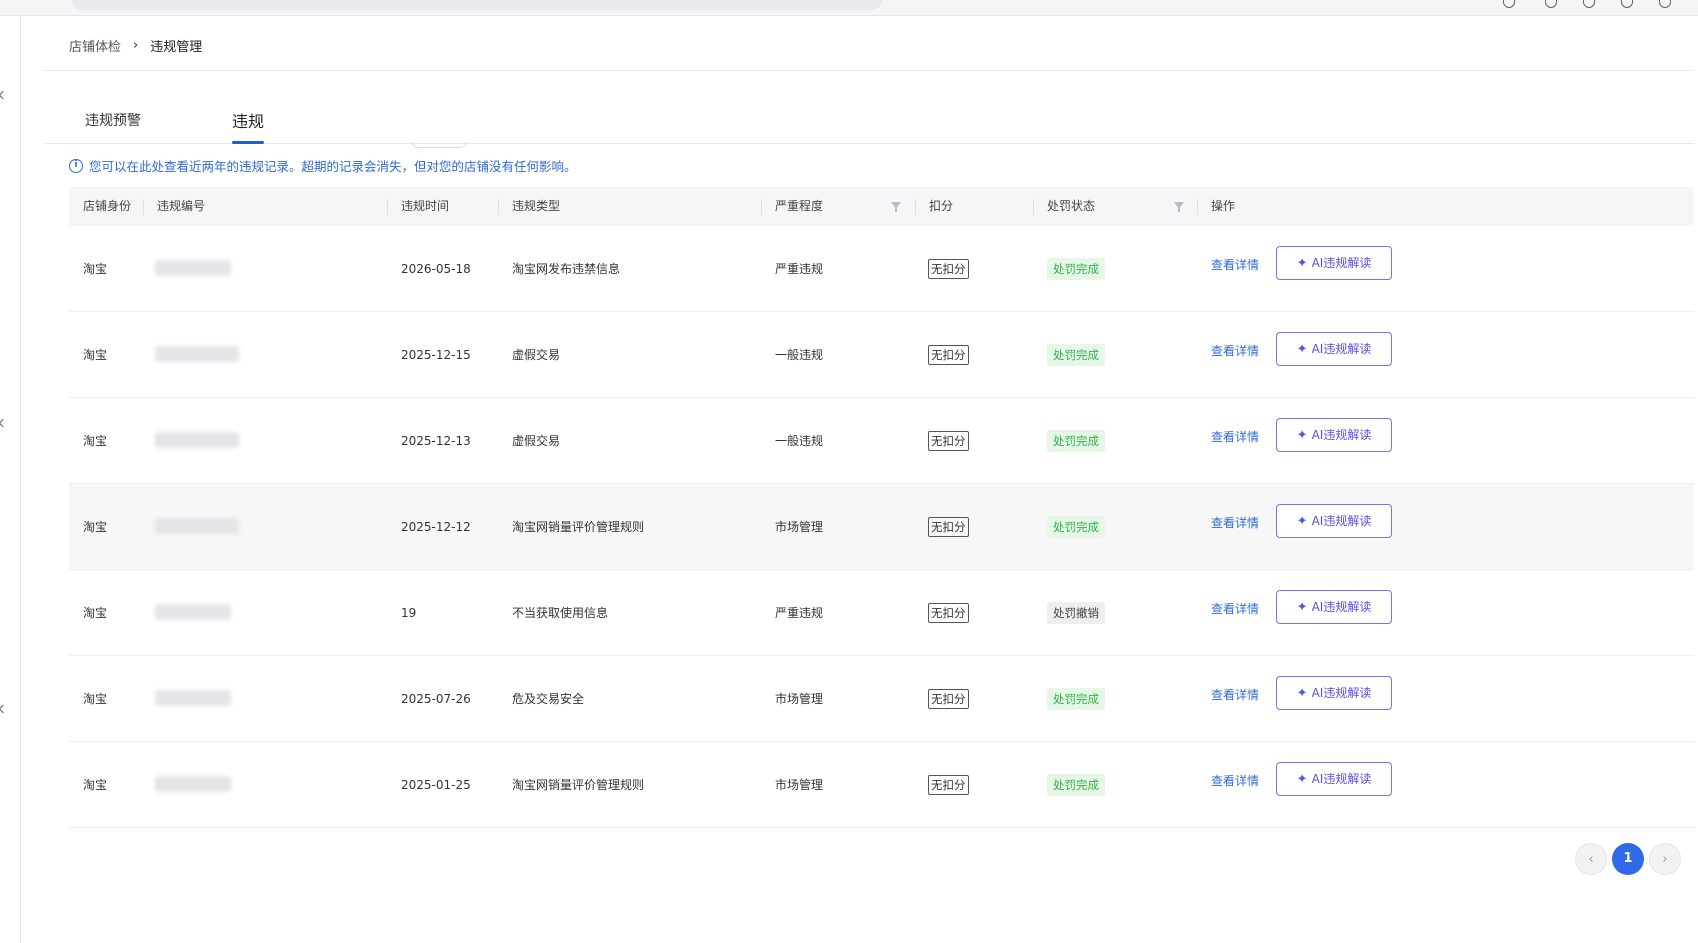  What do you see at coordinates (436, 269) in the screenshot?
I see `cell-time: 2026-05-18` at bounding box center [436, 269].